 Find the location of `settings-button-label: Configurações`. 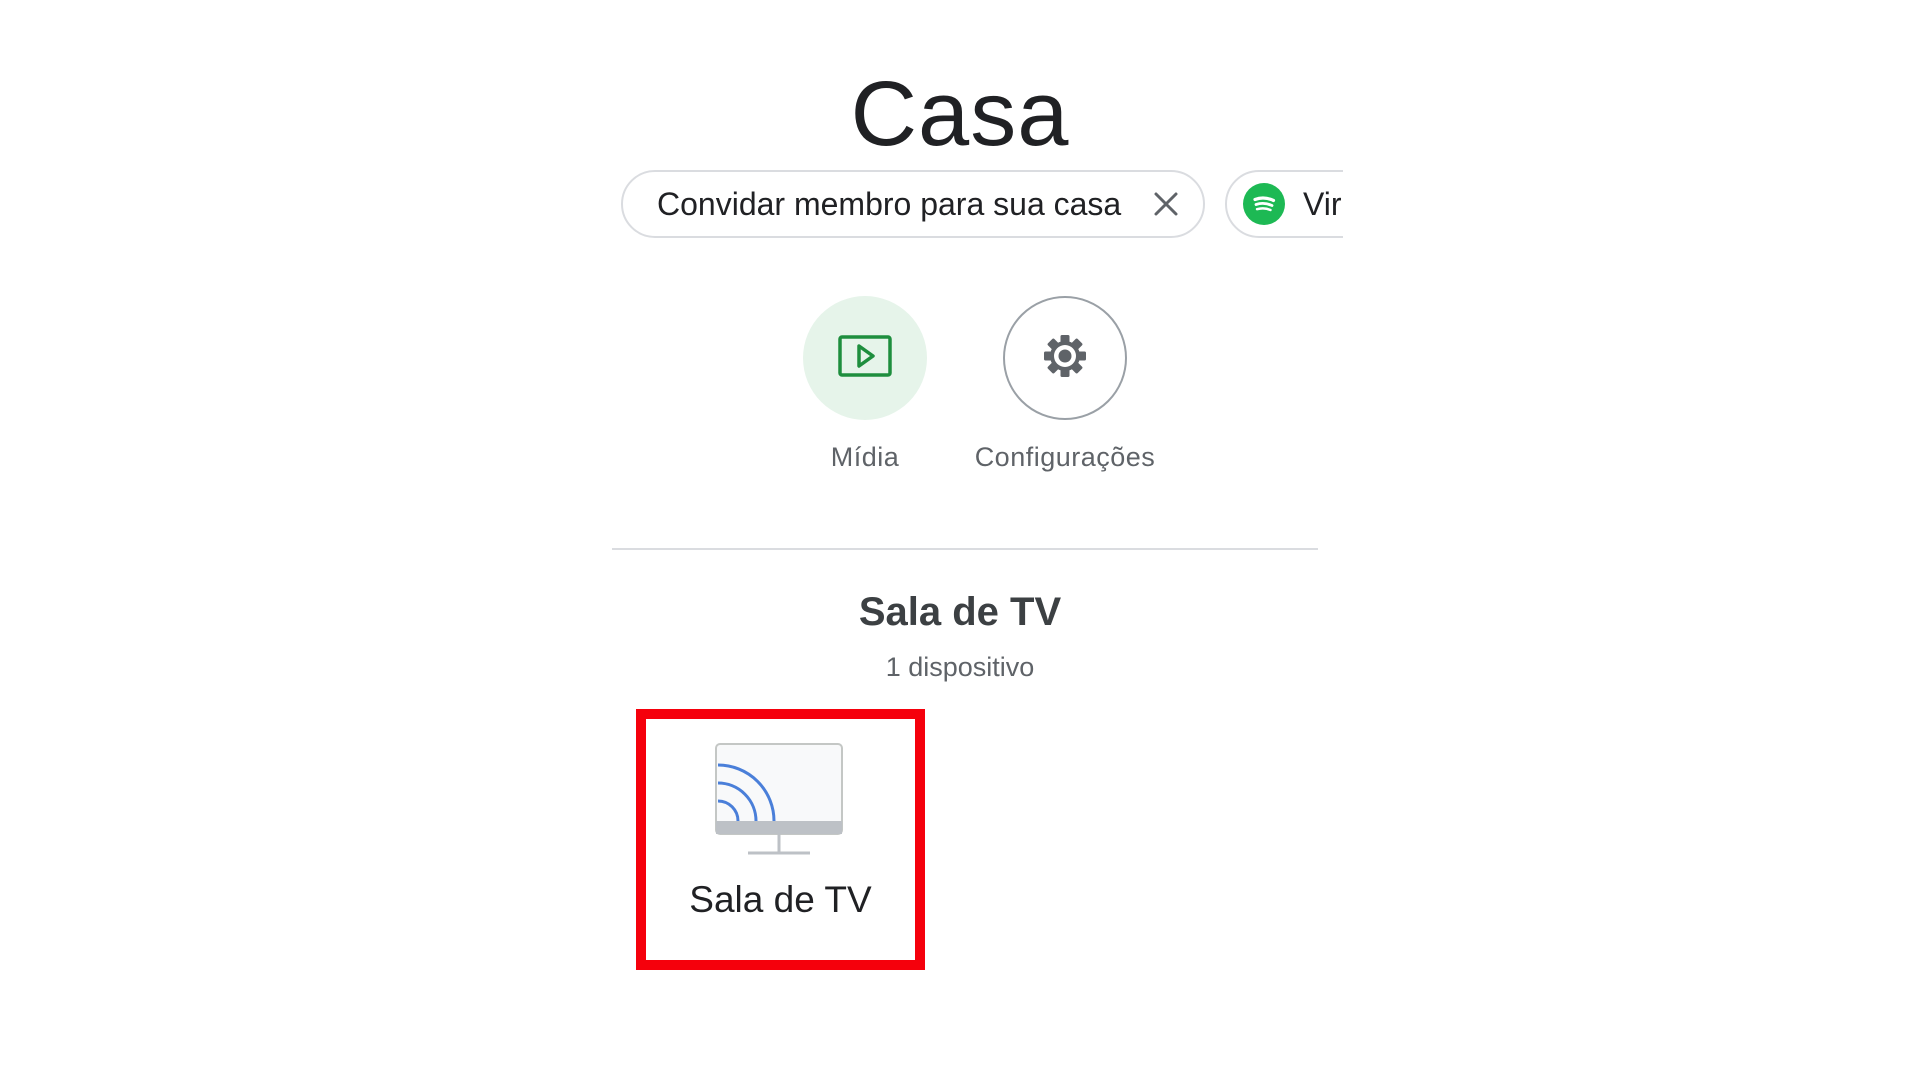

settings-button-label: Configurações is located at coordinates (1065, 457).